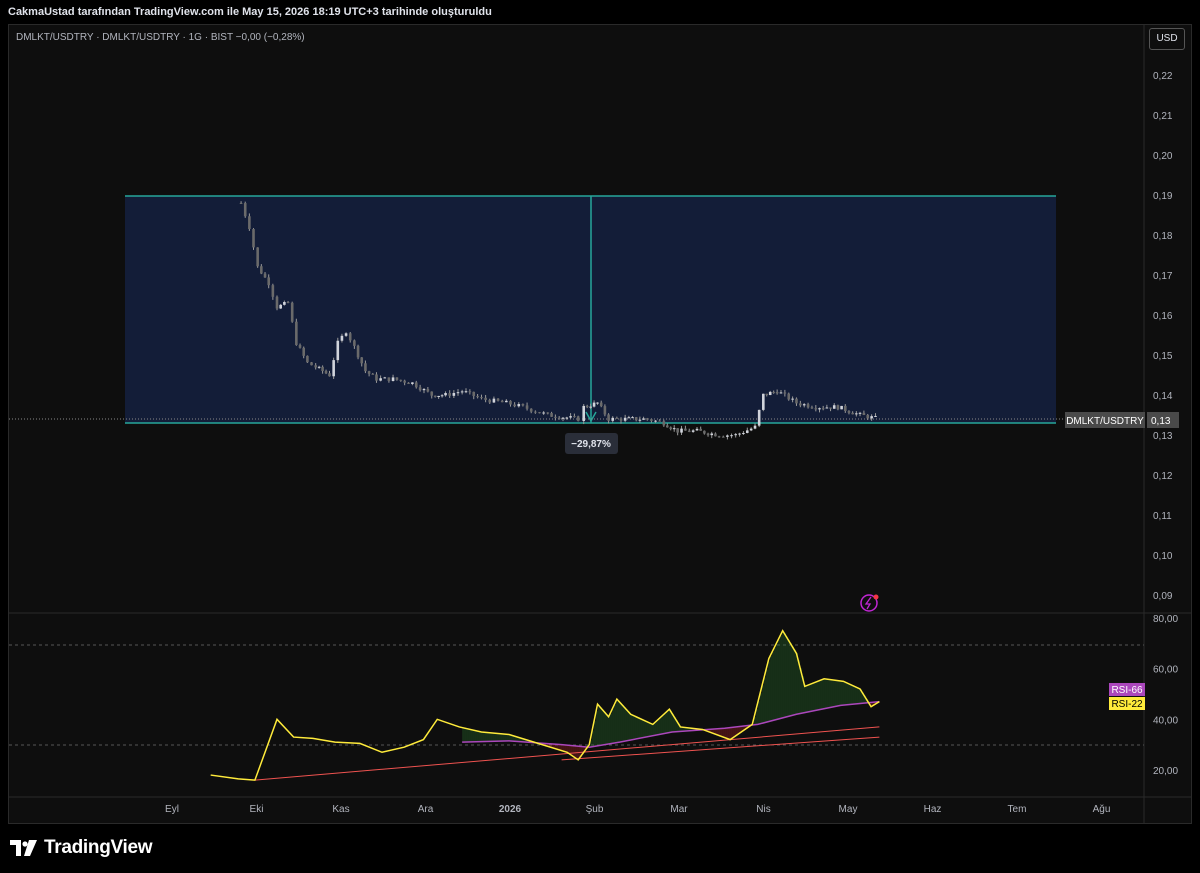 The height and width of the screenshot is (873, 1200). What do you see at coordinates (98, 847) in the screenshot?
I see `brand-name: TradingView` at bounding box center [98, 847].